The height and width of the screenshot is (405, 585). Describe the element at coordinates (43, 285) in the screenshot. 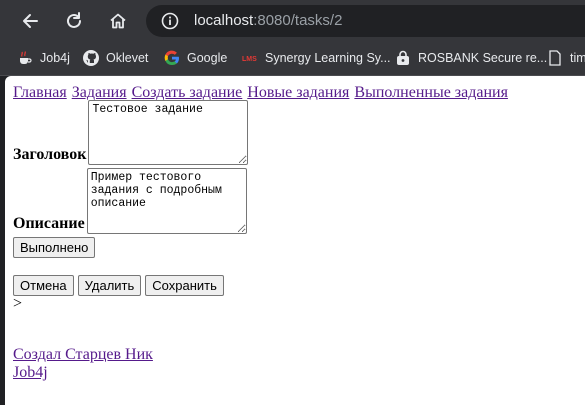

I see `cancel-button: Отмена` at that location.